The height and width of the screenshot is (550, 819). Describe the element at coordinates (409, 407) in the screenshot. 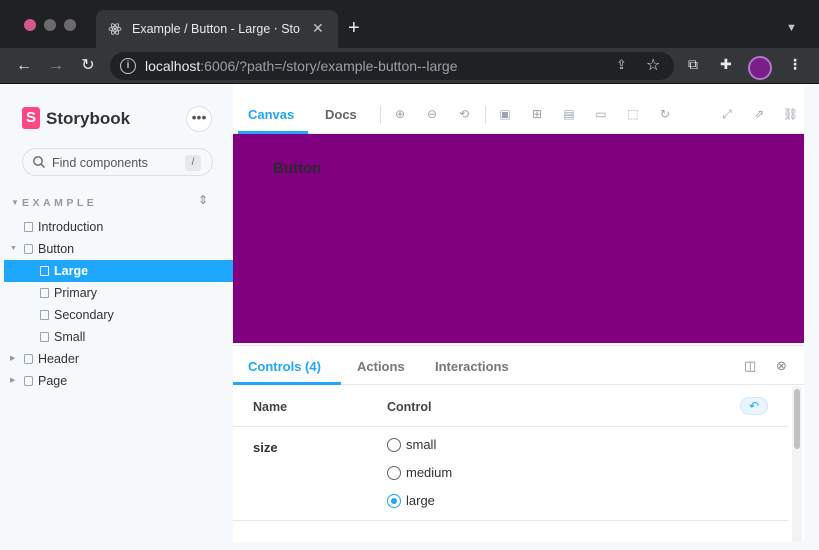

I see `control-column-header: Control` at that location.